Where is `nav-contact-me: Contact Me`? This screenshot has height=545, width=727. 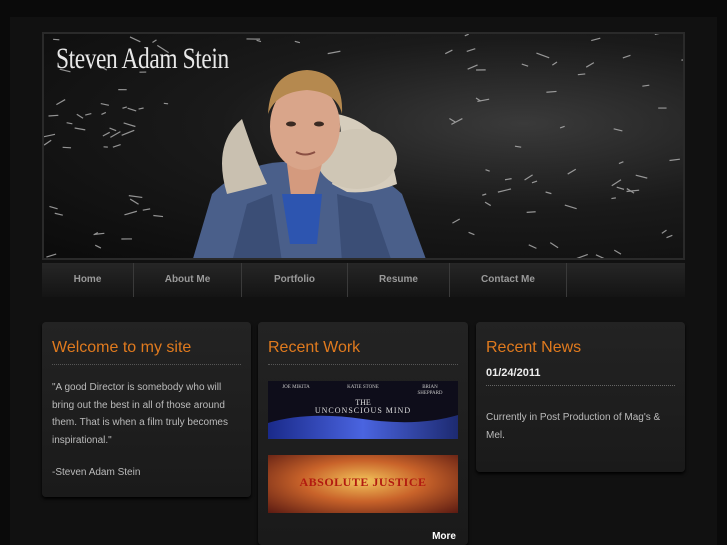 nav-contact-me: Contact Me is located at coordinates (508, 280).